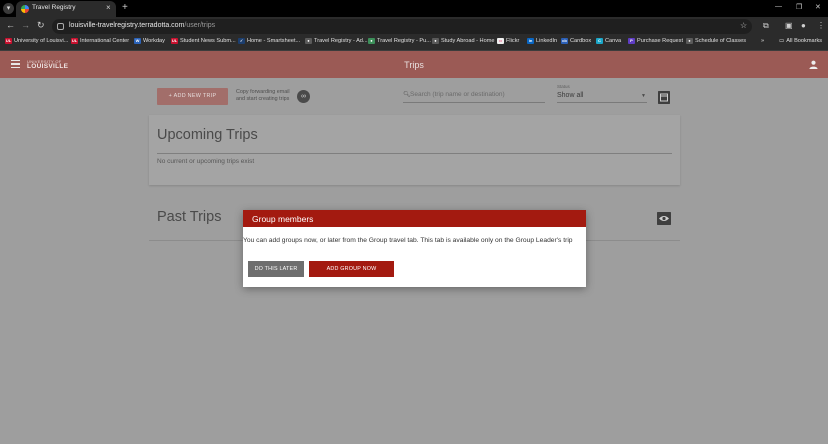 The height and width of the screenshot is (444, 828). I want to click on link-icon: ∞, so click(303, 96).